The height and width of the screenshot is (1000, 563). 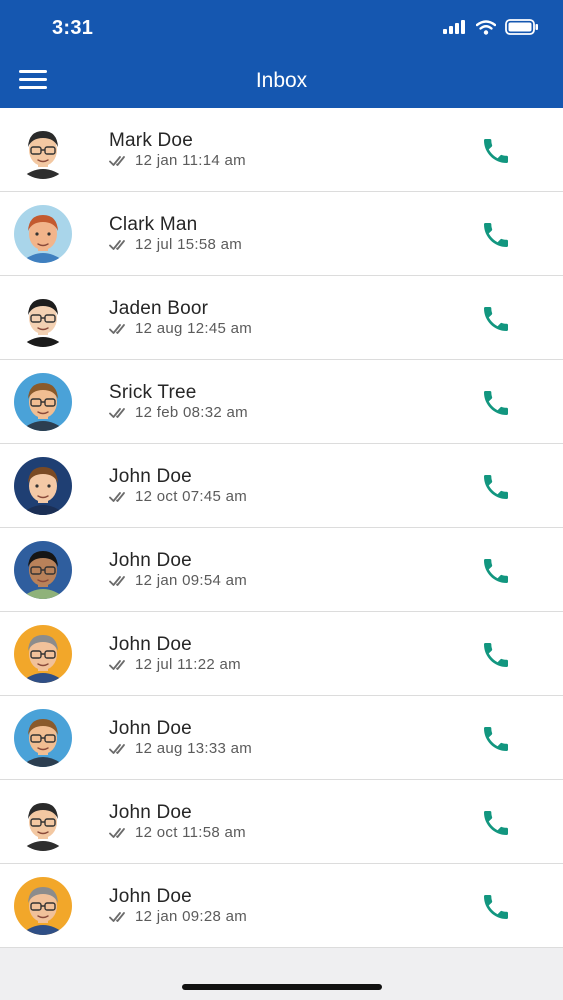 What do you see at coordinates (281, 738) in the screenshot?
I see `message-row: John Doe 12 aug 13:33 am` at bounding box center [281, 738].